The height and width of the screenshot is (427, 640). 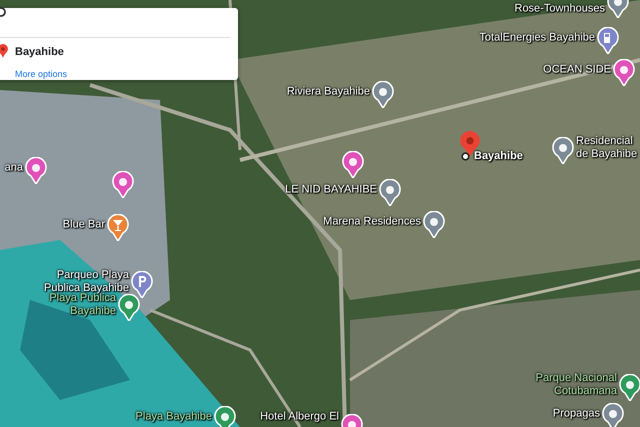 What do you see at coordinates (576, 385) in the screenshot?
I see `place-label: Parque Nacional Cotubamana` at bounding box center [576, 385].